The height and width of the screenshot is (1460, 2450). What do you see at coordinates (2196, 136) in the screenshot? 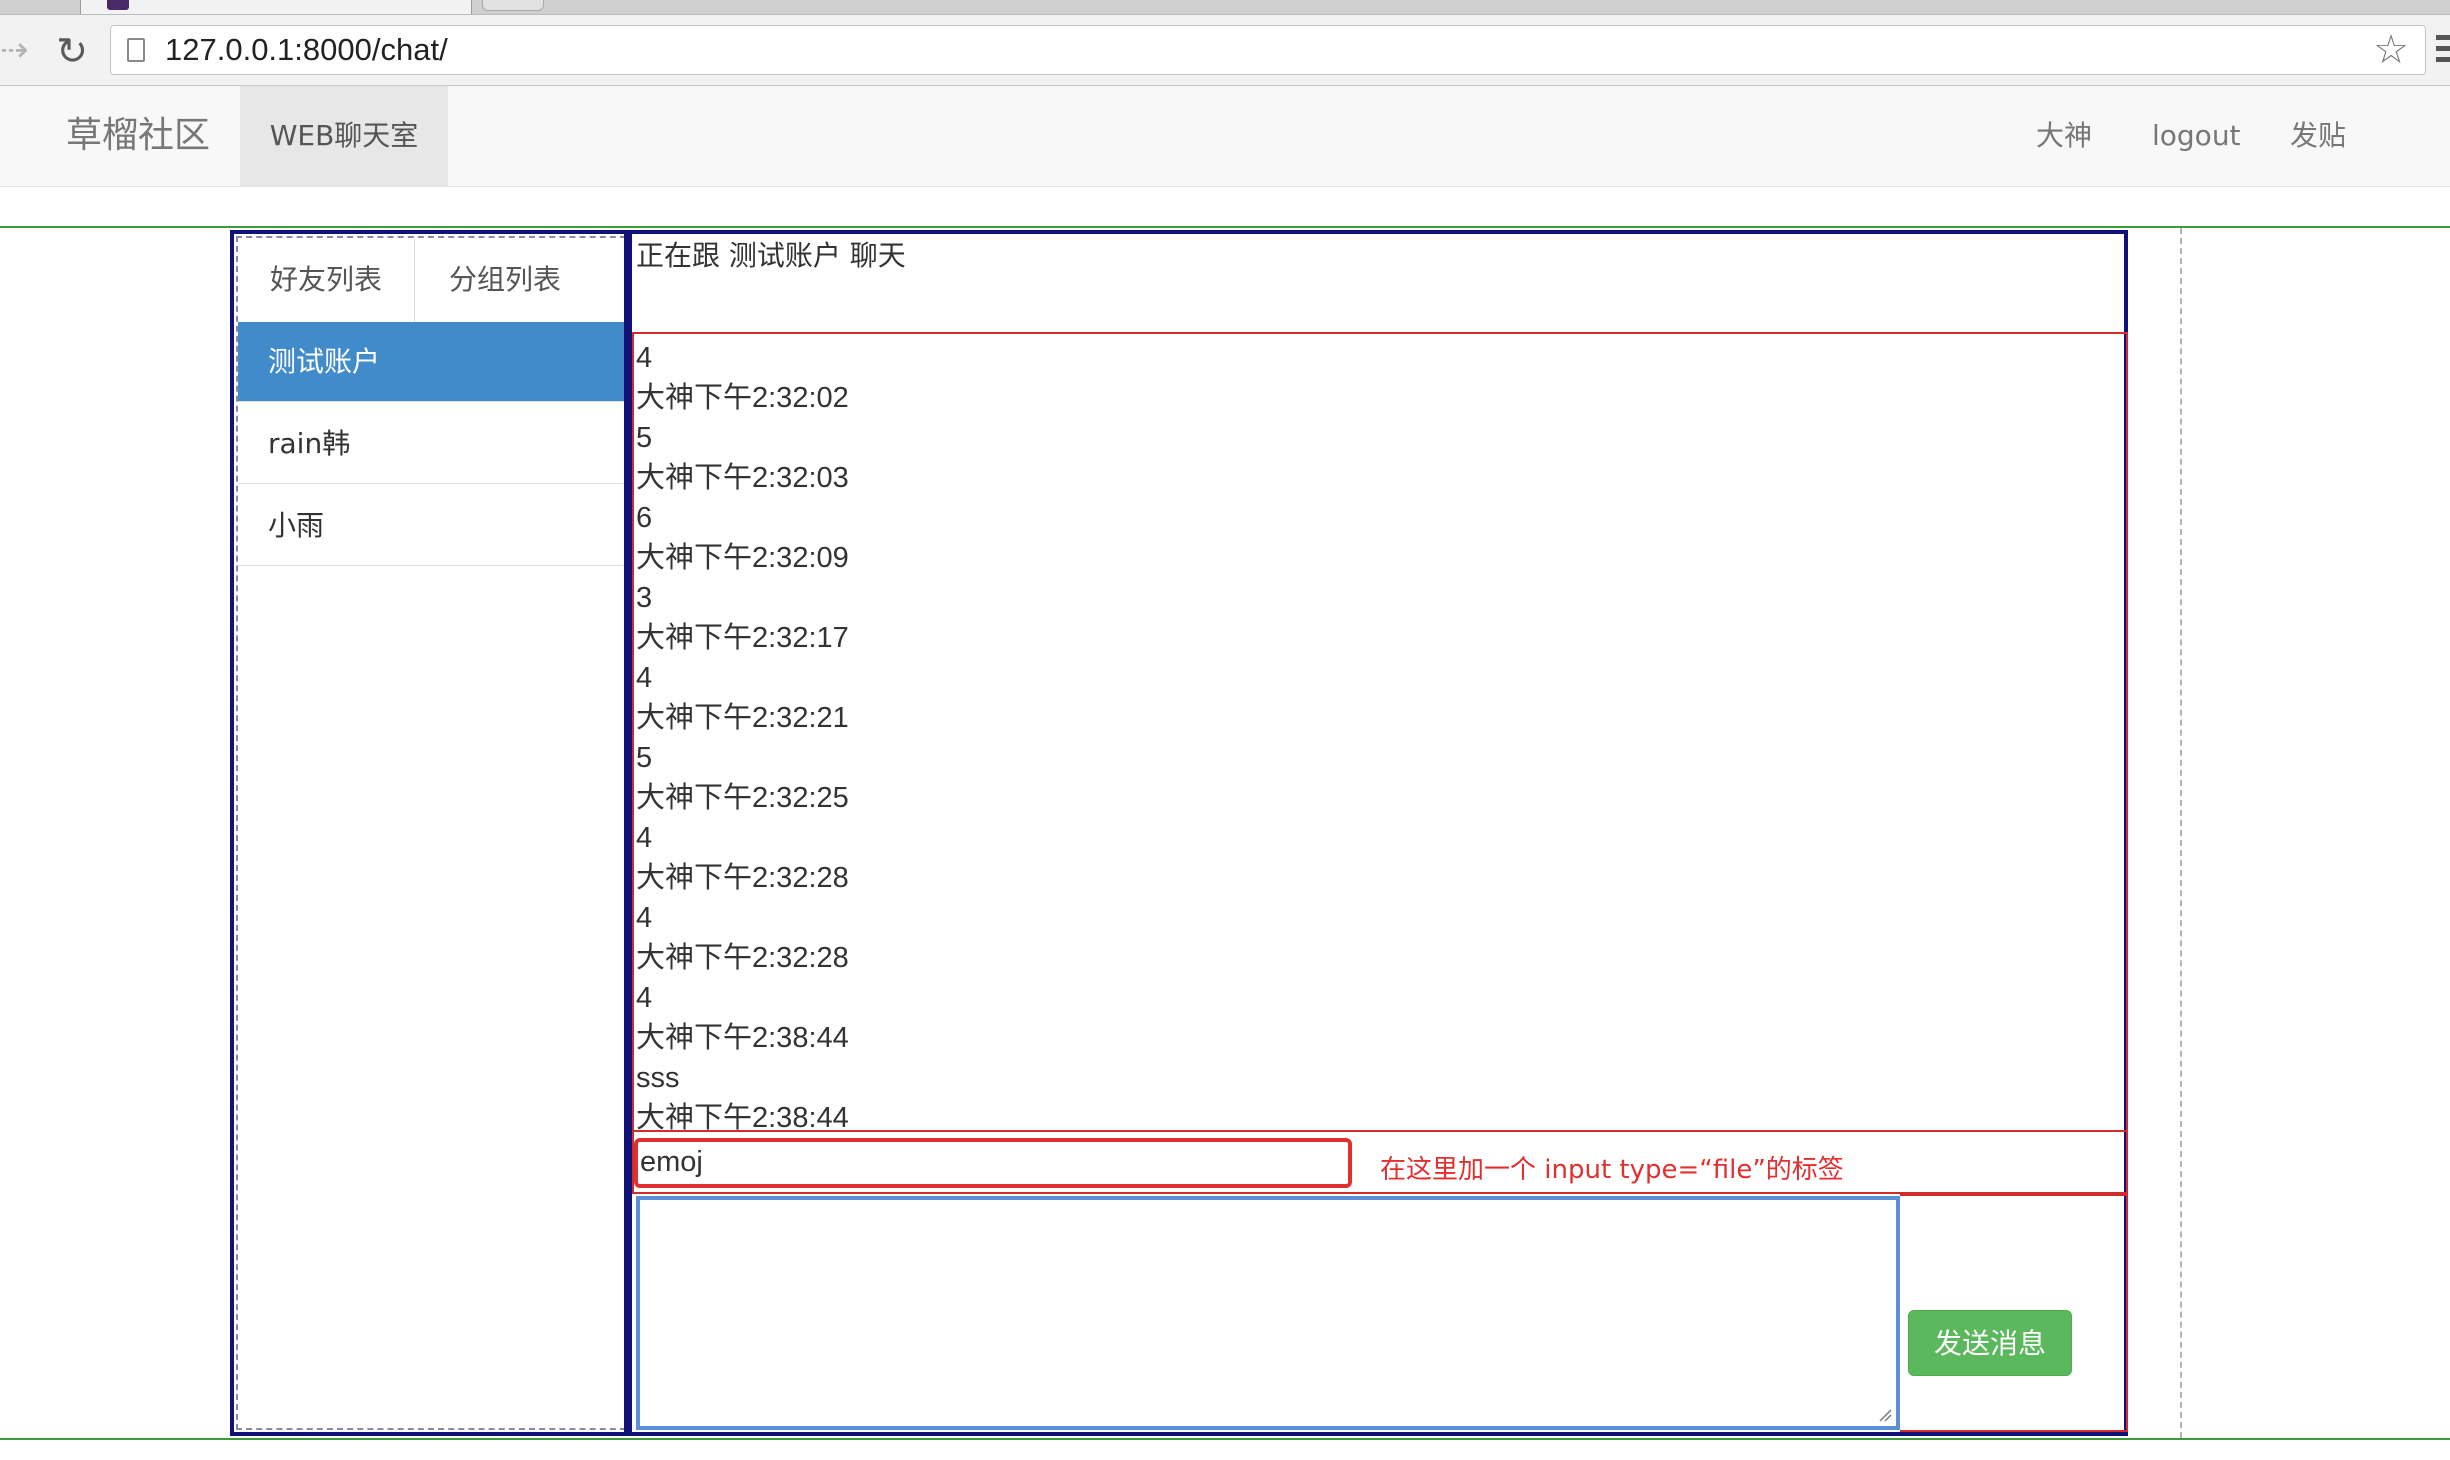
I see `nav-item-logout: logout` at bounding box center [2196, 136].